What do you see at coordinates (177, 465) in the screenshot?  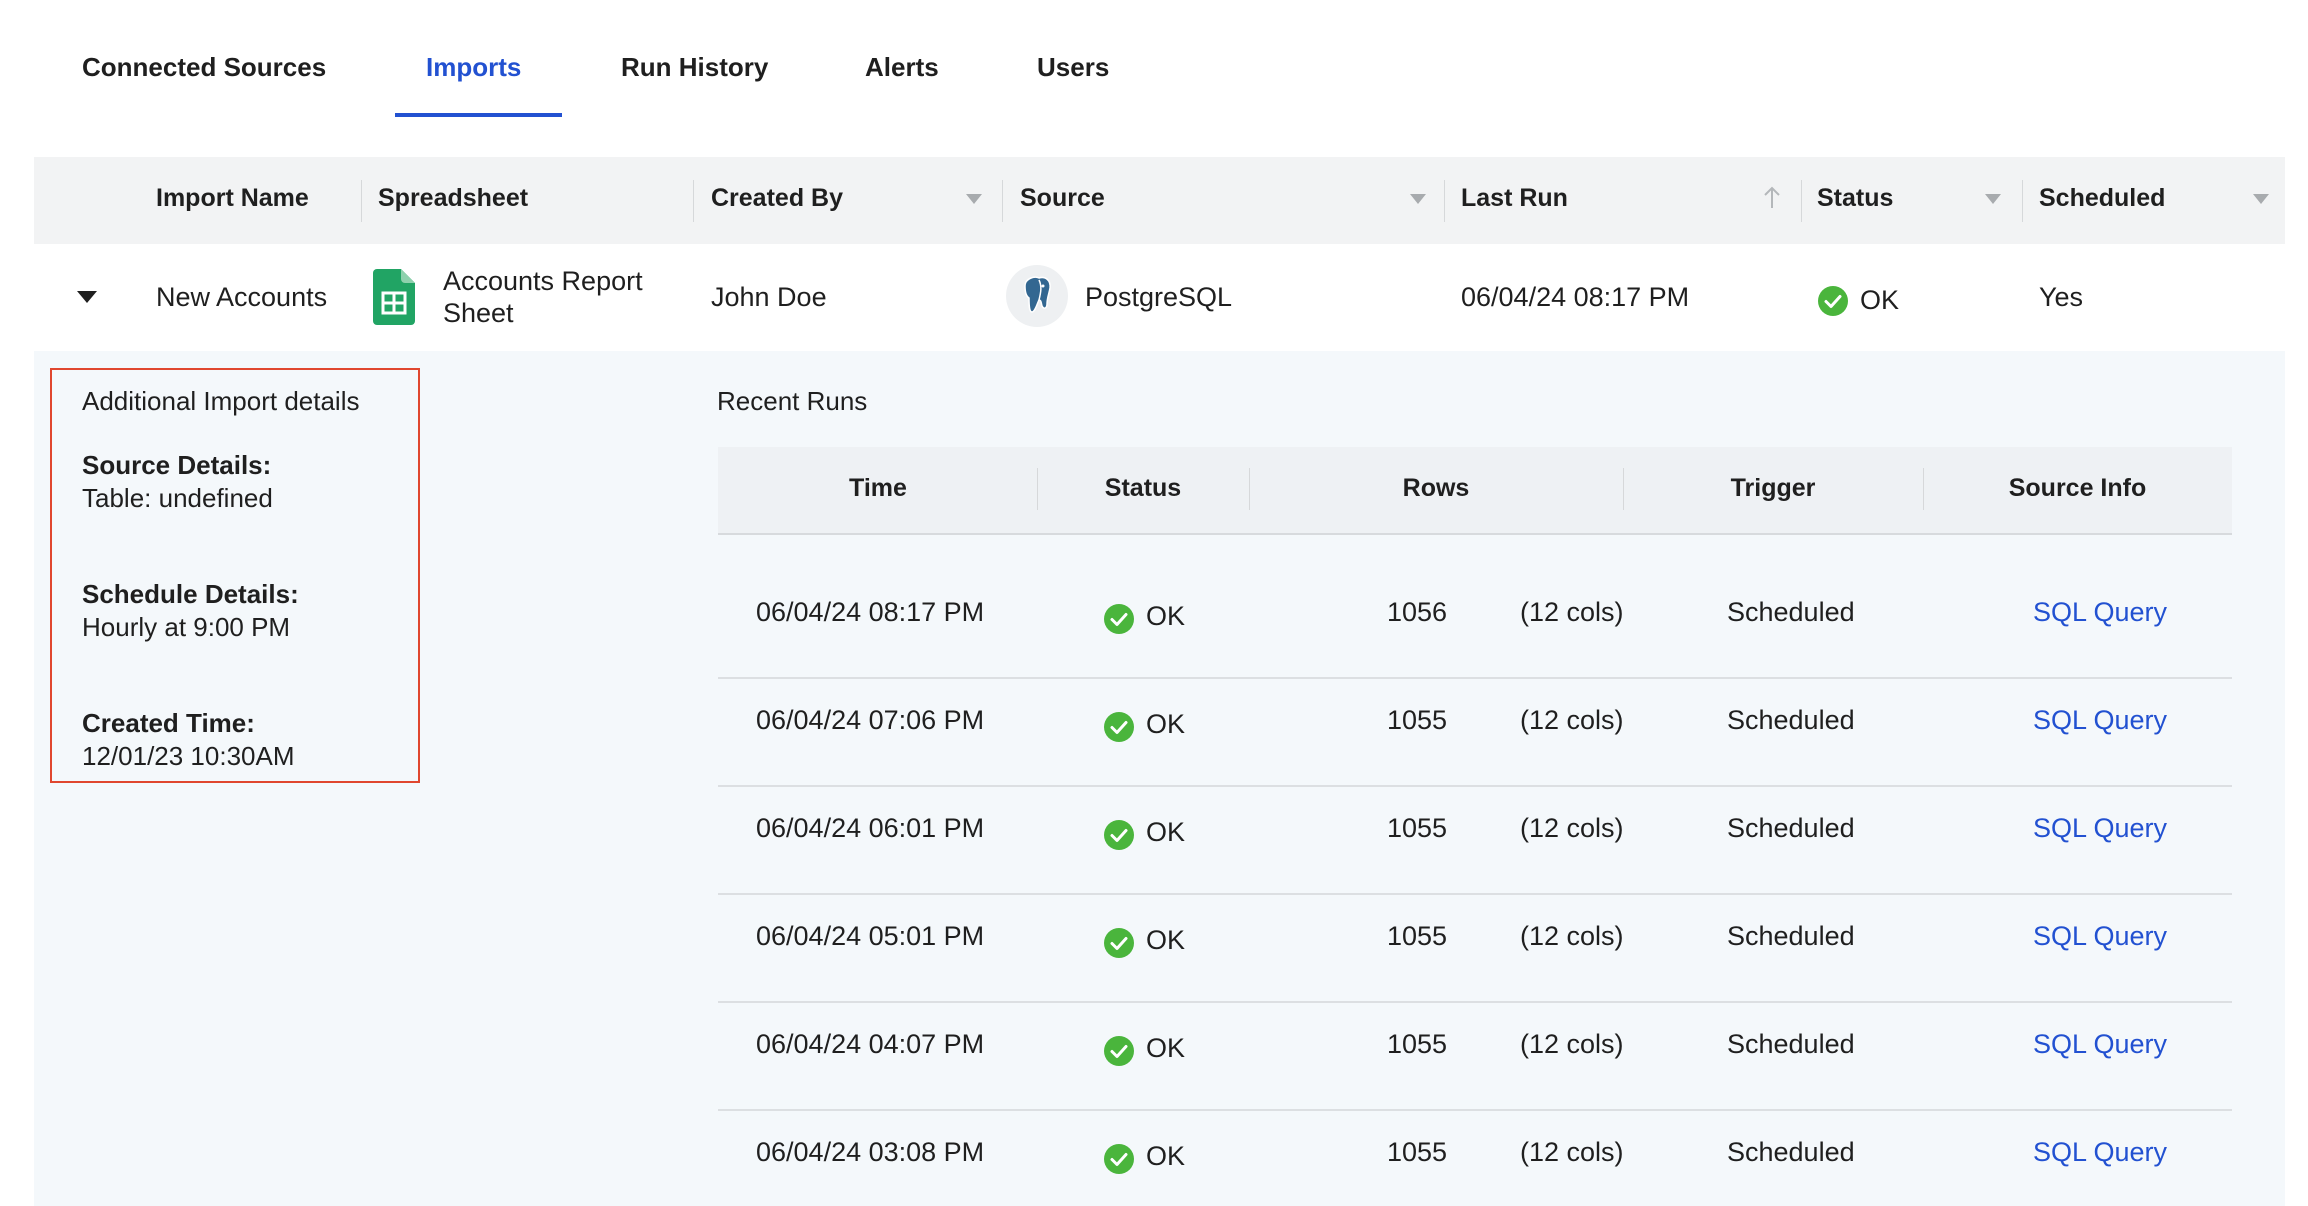 I see `source-details-label: Source Details:` at bounding box center [177, 465].